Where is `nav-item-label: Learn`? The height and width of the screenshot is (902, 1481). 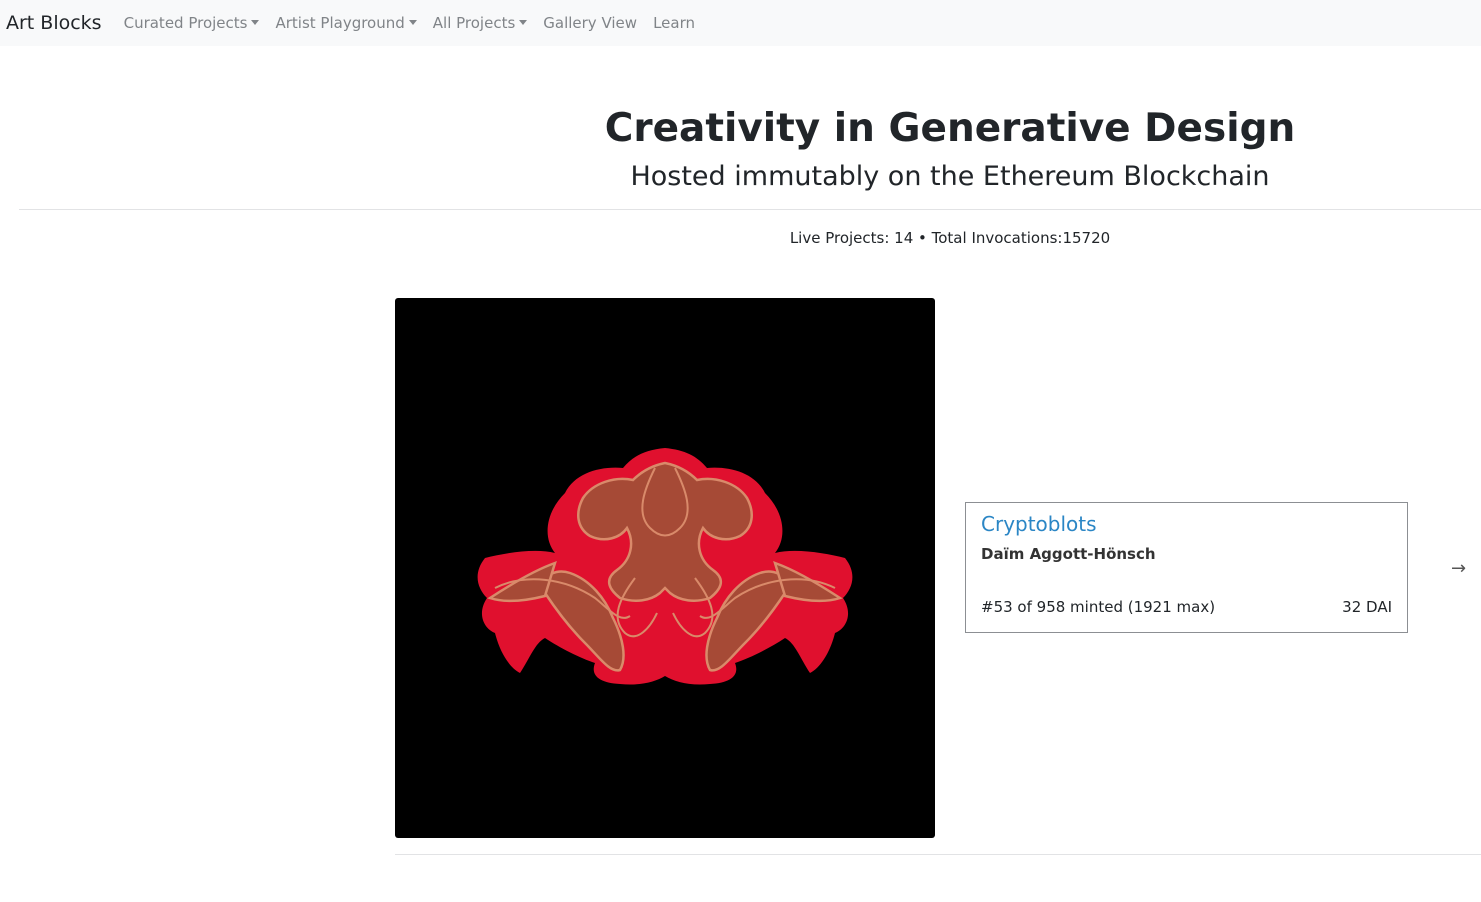 nav-item-label: Learn is located at coordinates (674, 23).